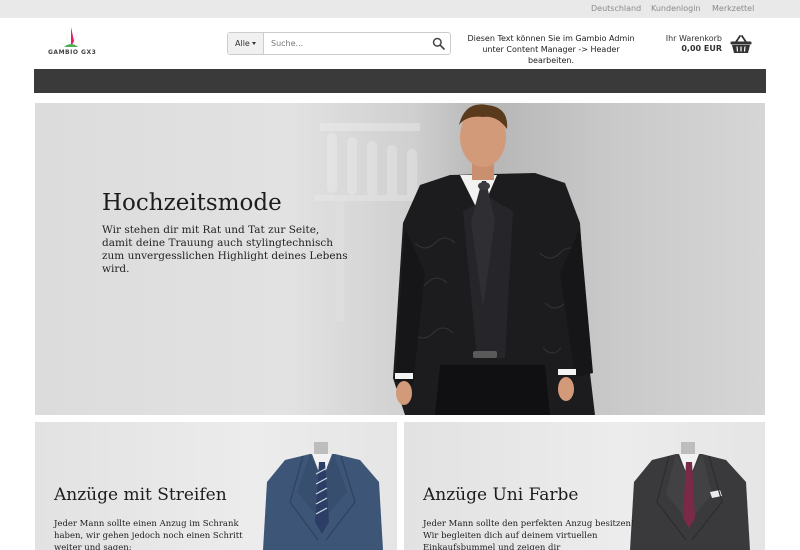  I want to click on search-category-label: Alle, so click(242, 43).